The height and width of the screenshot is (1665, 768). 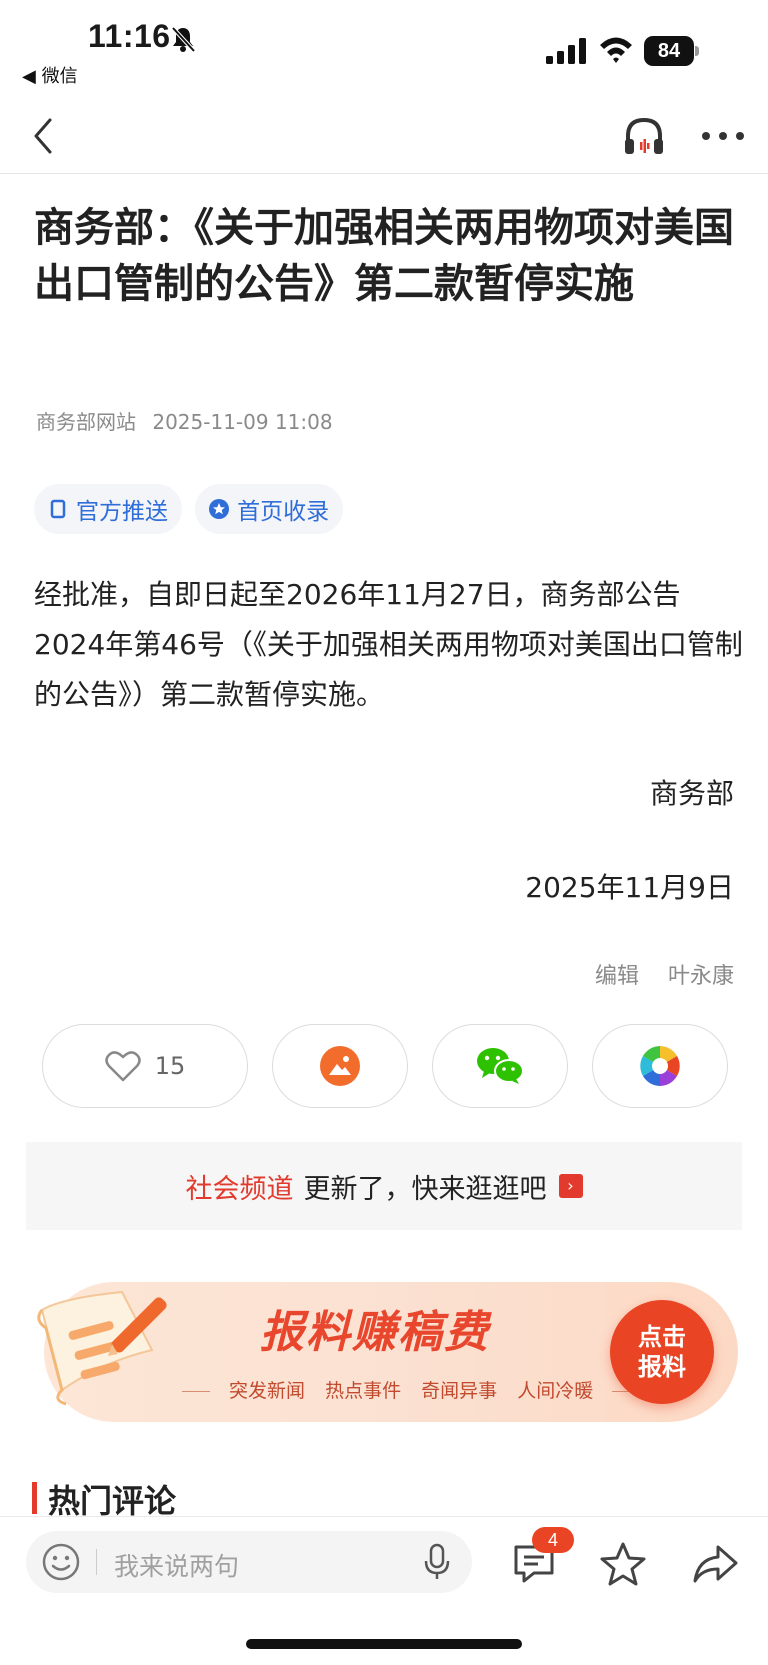 I want to click on like-button: 15, so click(x=145, y=1066).